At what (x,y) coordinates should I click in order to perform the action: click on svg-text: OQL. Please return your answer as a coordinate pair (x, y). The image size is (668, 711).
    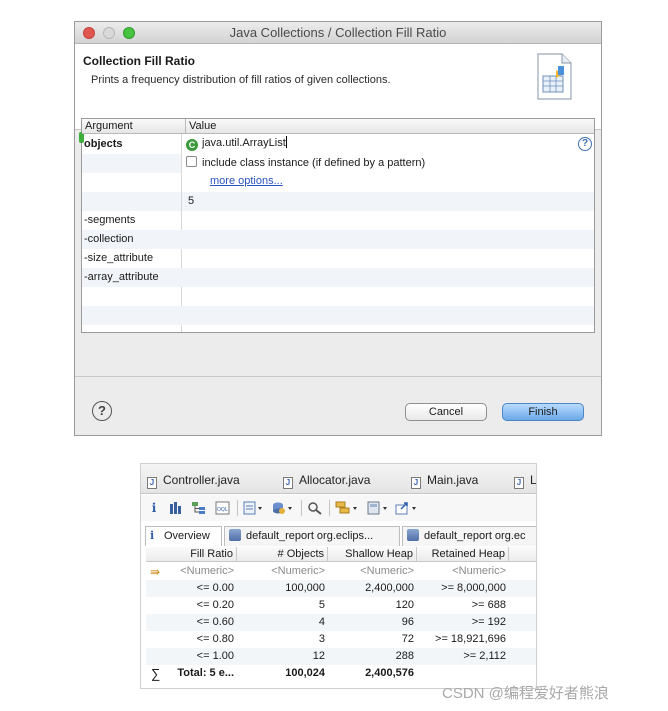
    Looking at the image, I should click on (222, 510).